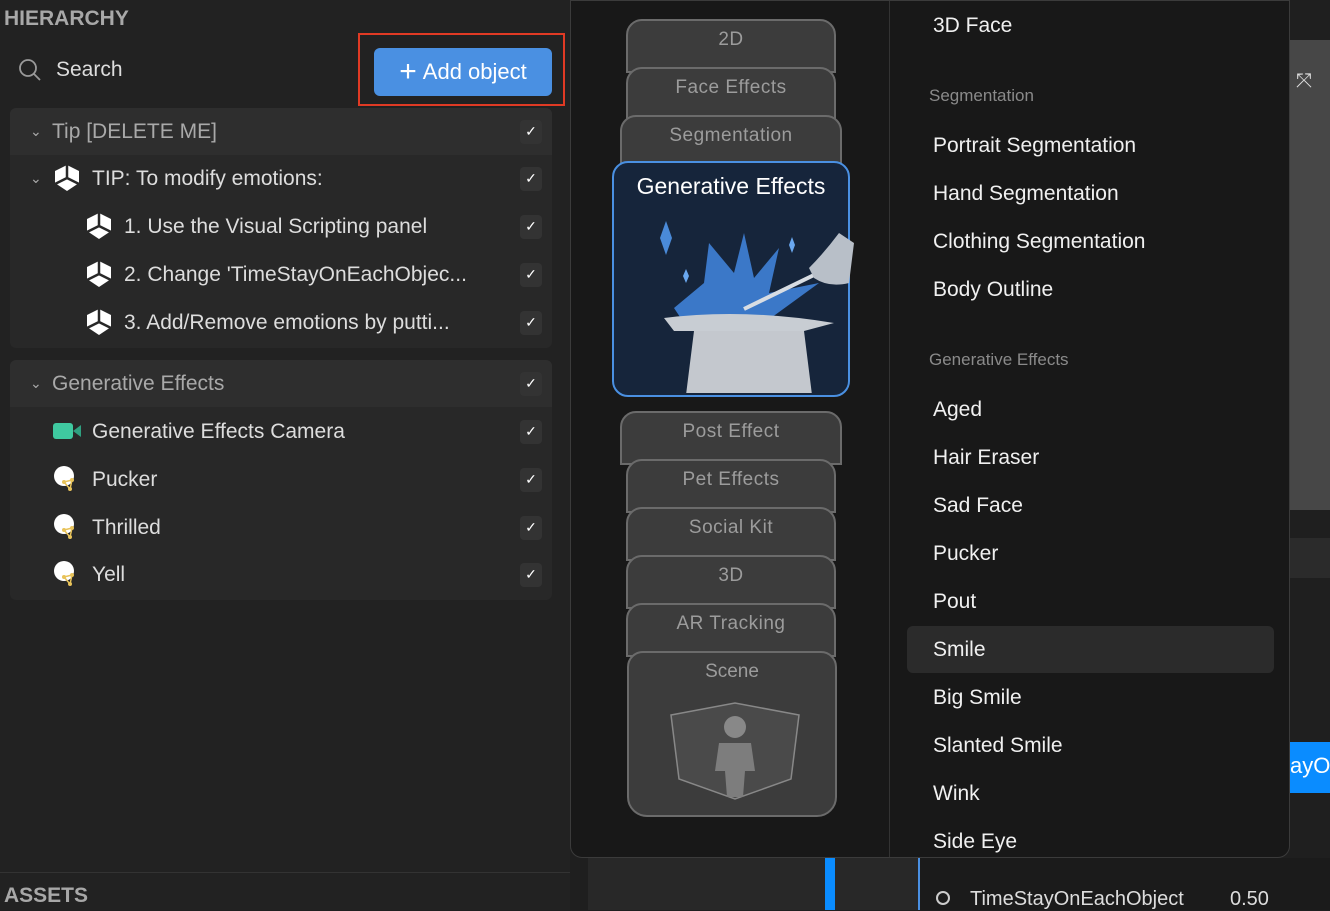 This screenshot has width=1330, height=911. Describe the element at coordinates (125, 479) in the screenshot. I see `tree-item-label: Pucker` at that location.